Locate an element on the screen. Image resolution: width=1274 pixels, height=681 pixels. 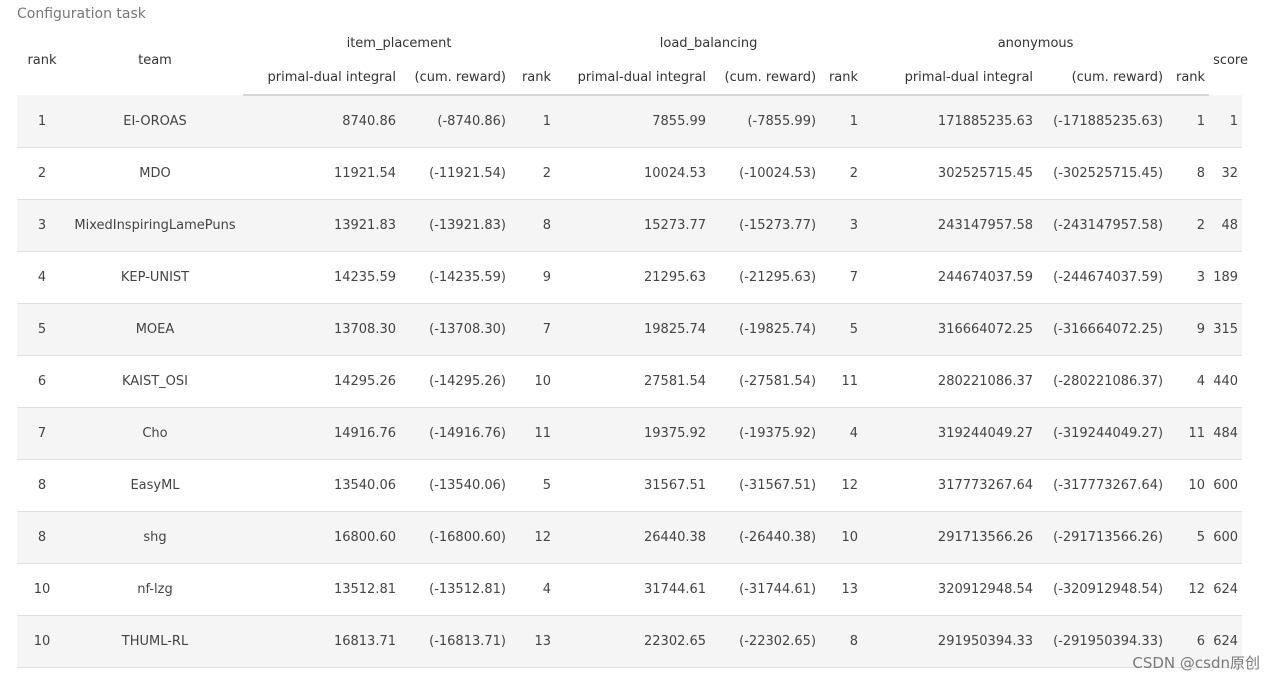
cell-an-cum: (-319244049.27) is located at coordinates (1102, 433).